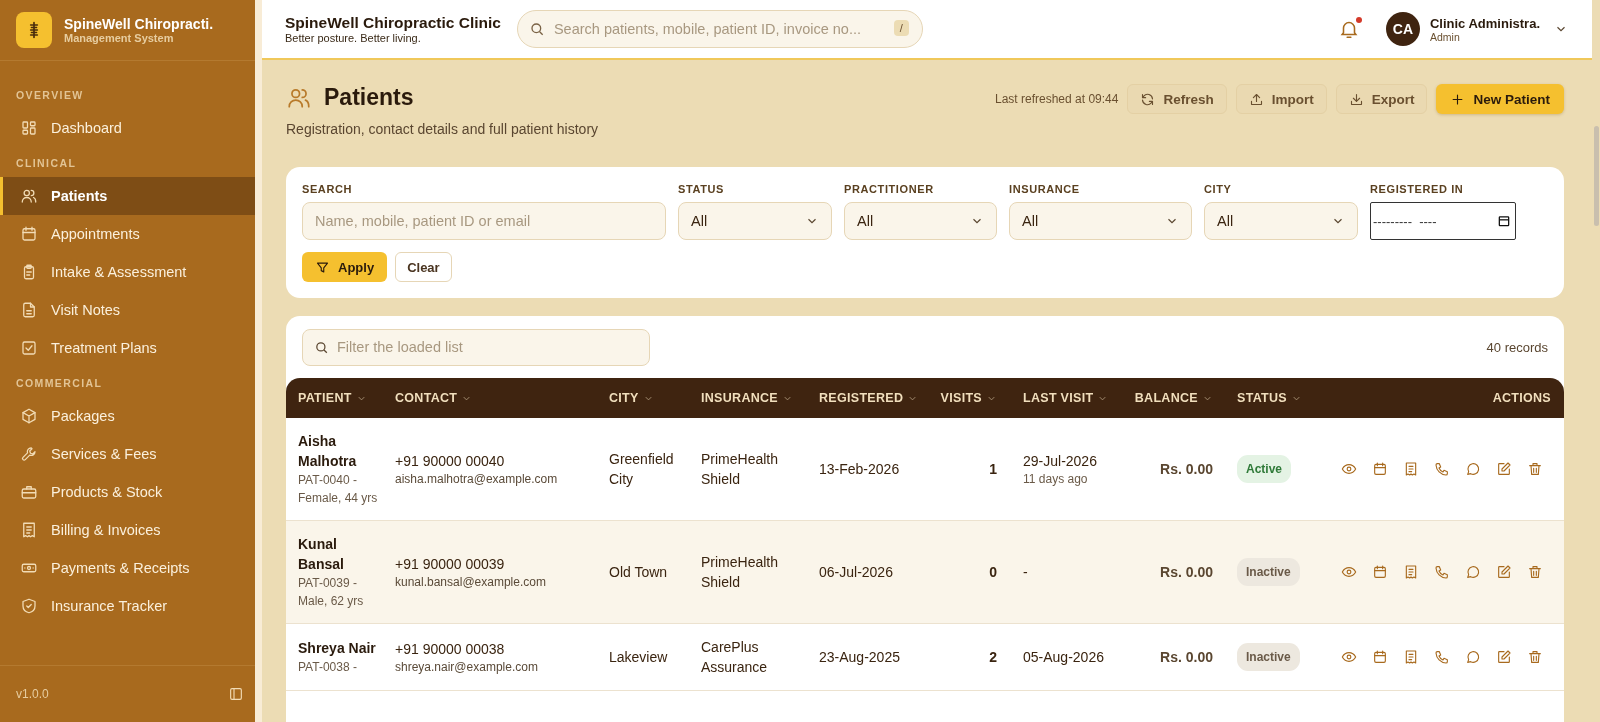 The height and width of the screenshot is (722, 1600). I want to click on box-icon, so click(29, 416).